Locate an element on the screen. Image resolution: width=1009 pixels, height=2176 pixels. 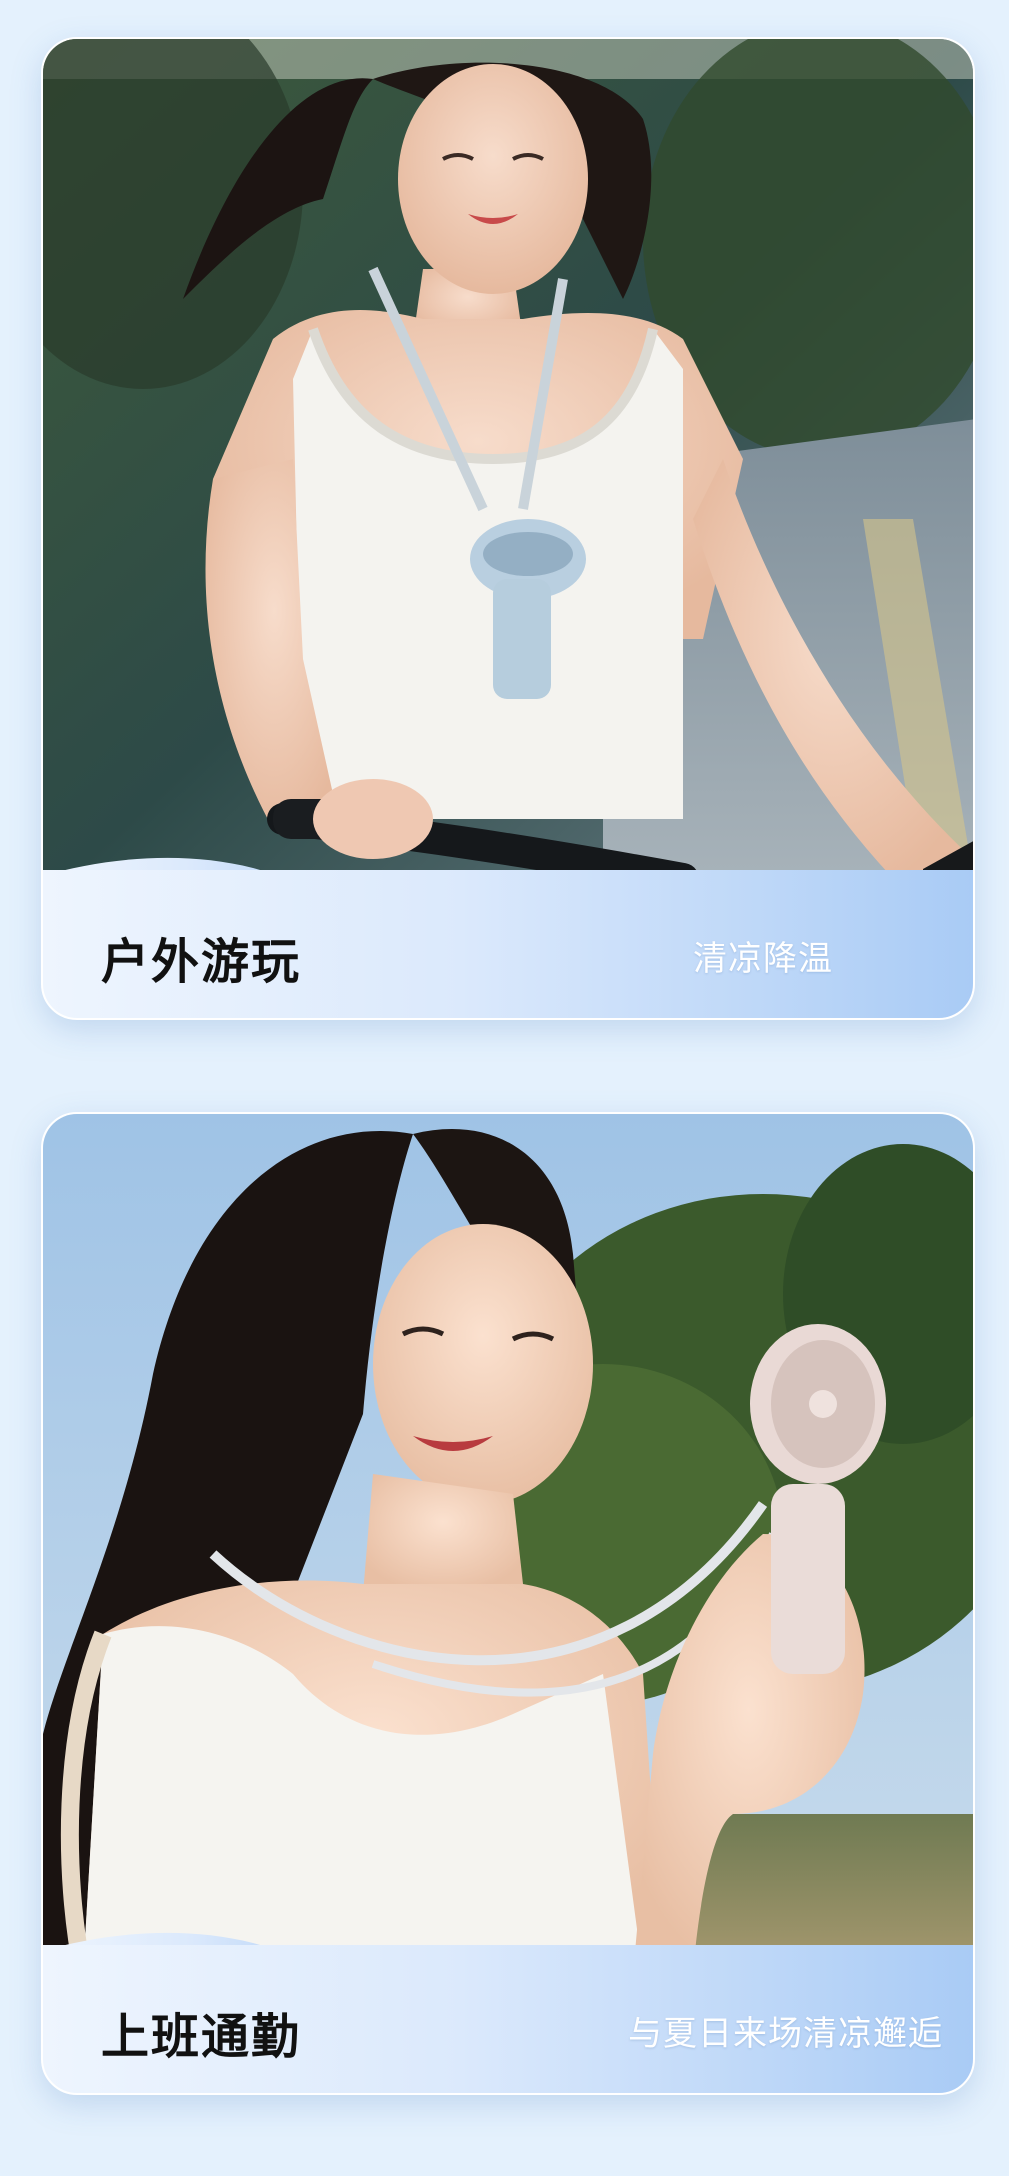
scene-subtitle: 清凉降温 is located at coordinates (763, 959).